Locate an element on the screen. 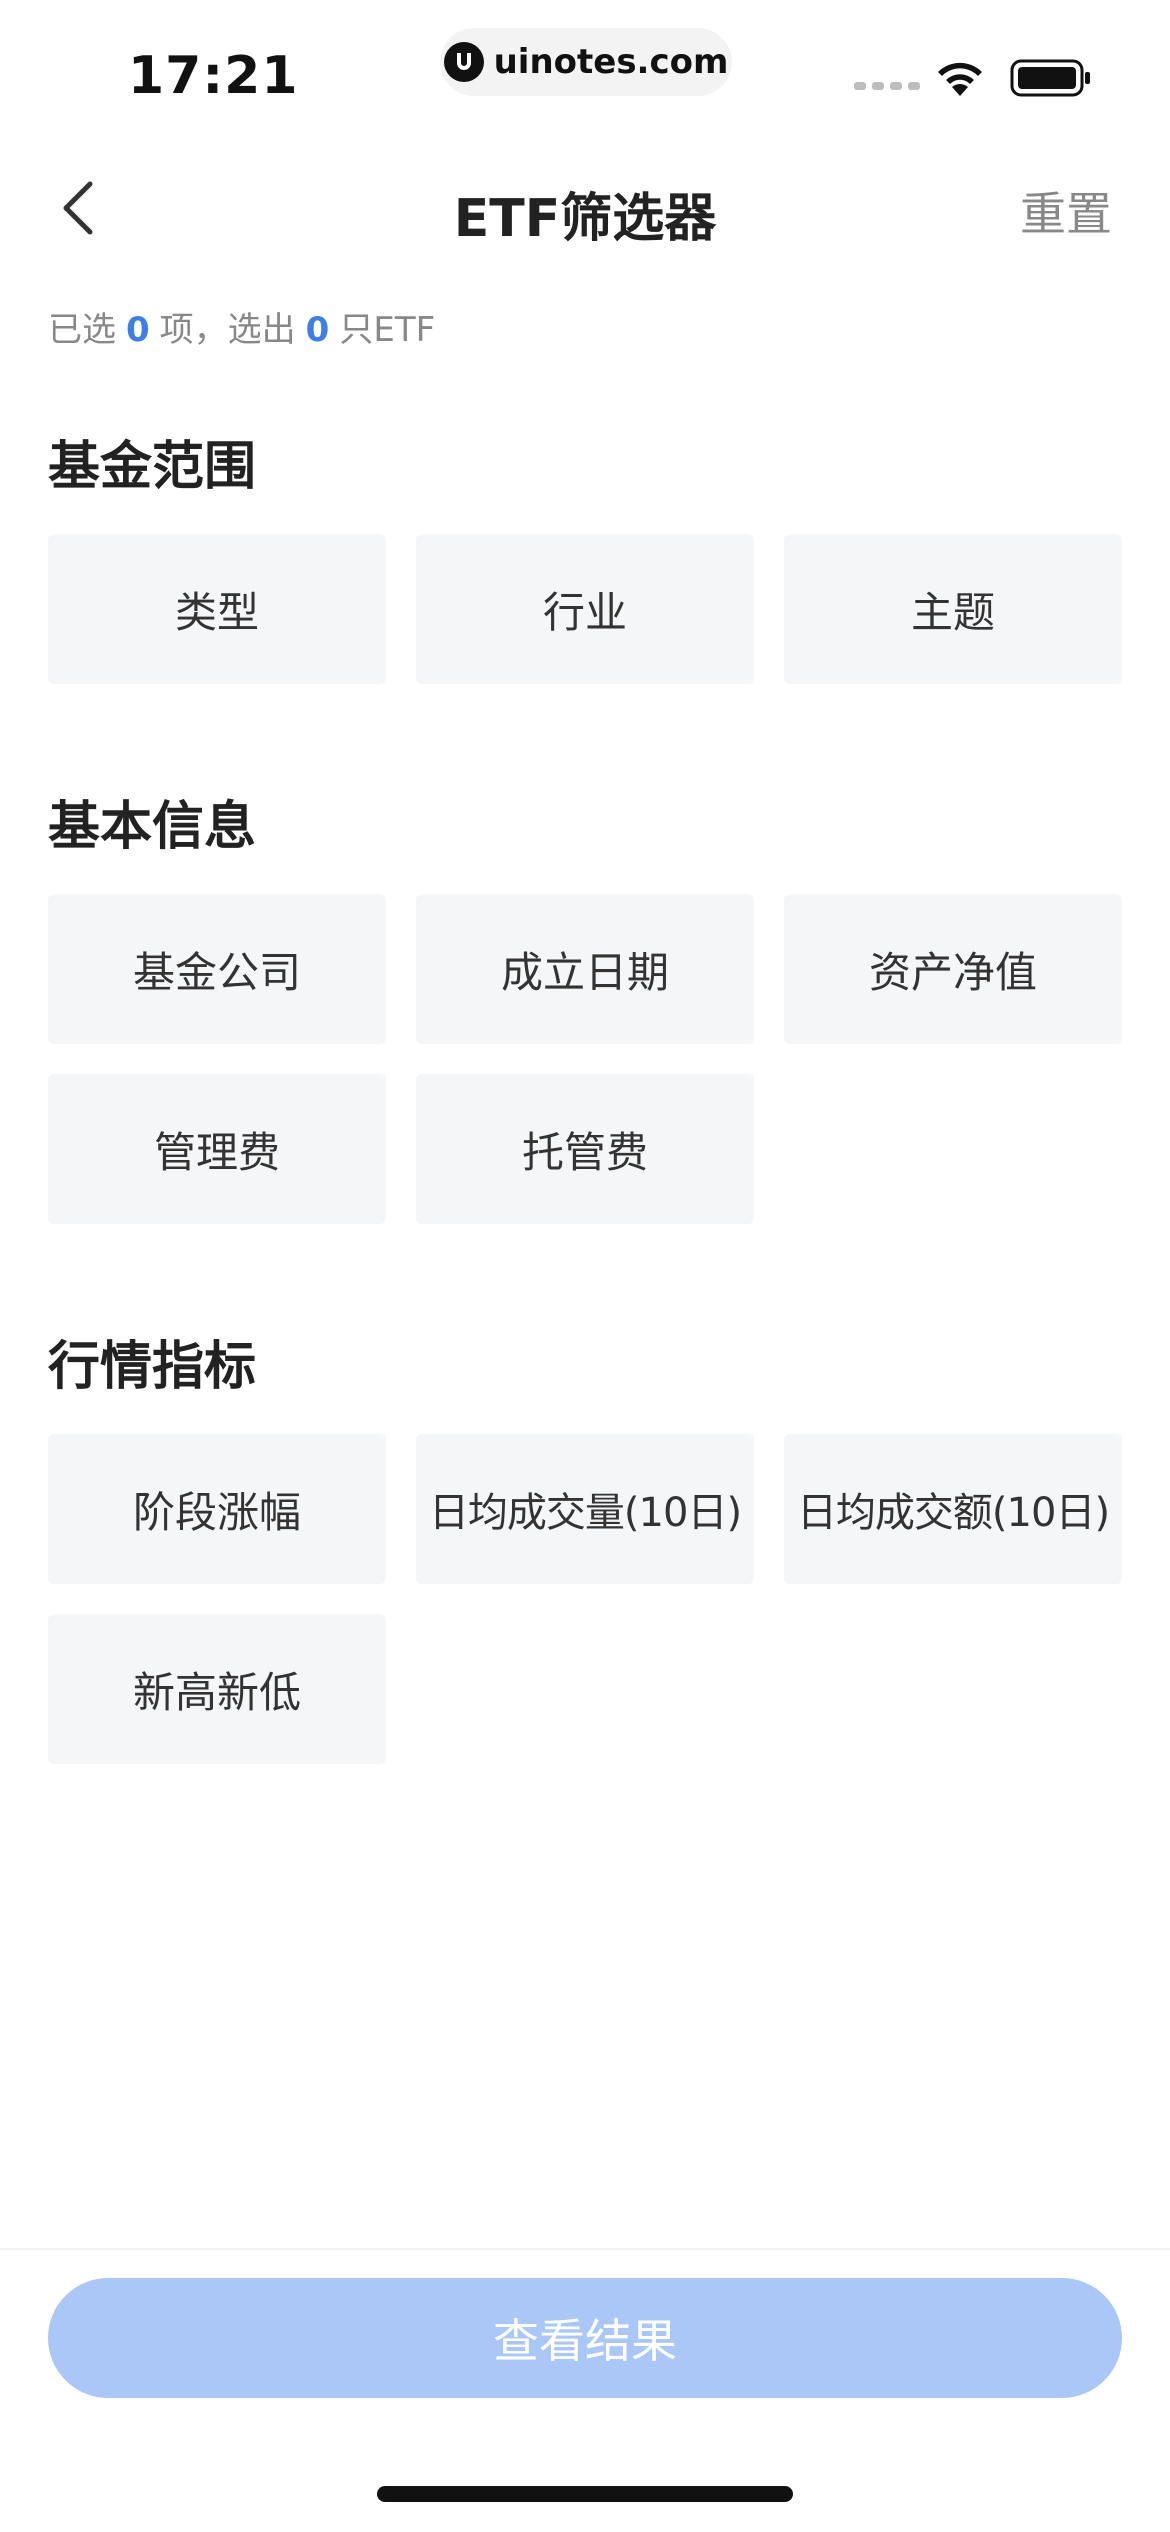 This screenshot has width=1170, height=2532. site-url: uinotes.com is located at coordinates (611, 62).